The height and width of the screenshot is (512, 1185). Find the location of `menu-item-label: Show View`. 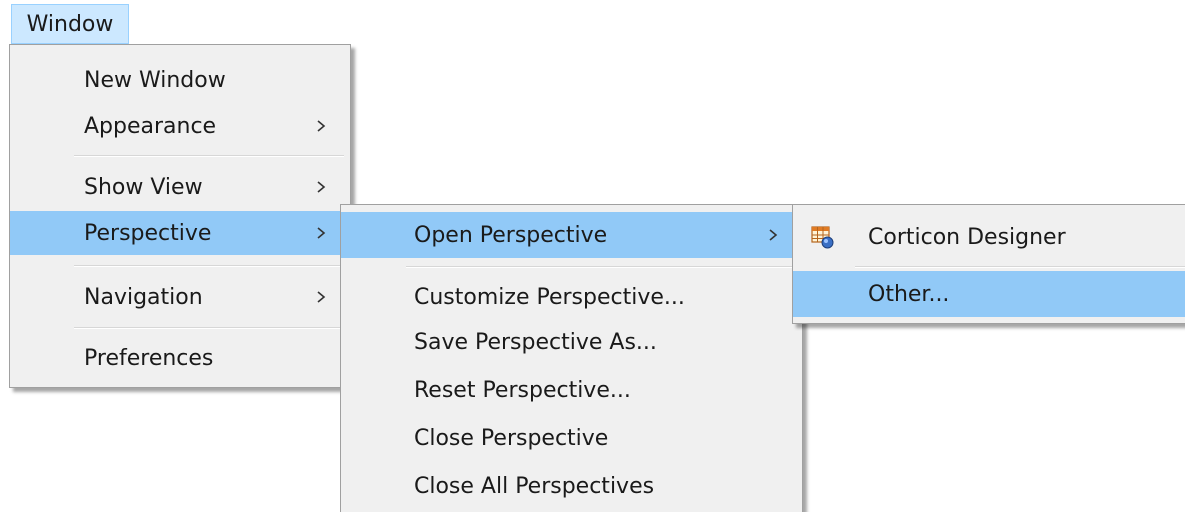

menu-item-label: Show View is located at coordinates (143, 187).